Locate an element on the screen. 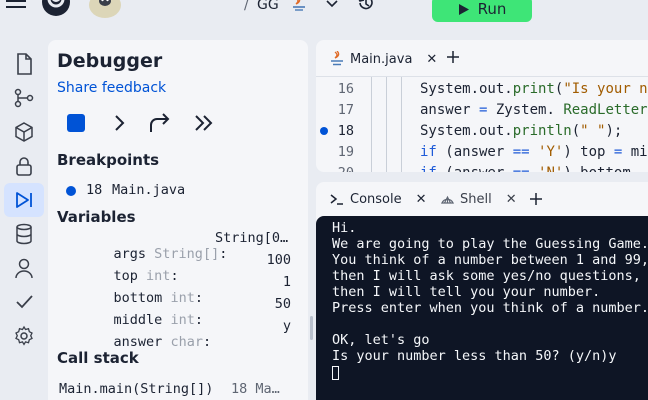  callstack-method: Main.main(String[]) is located at coordinates (136, 389).